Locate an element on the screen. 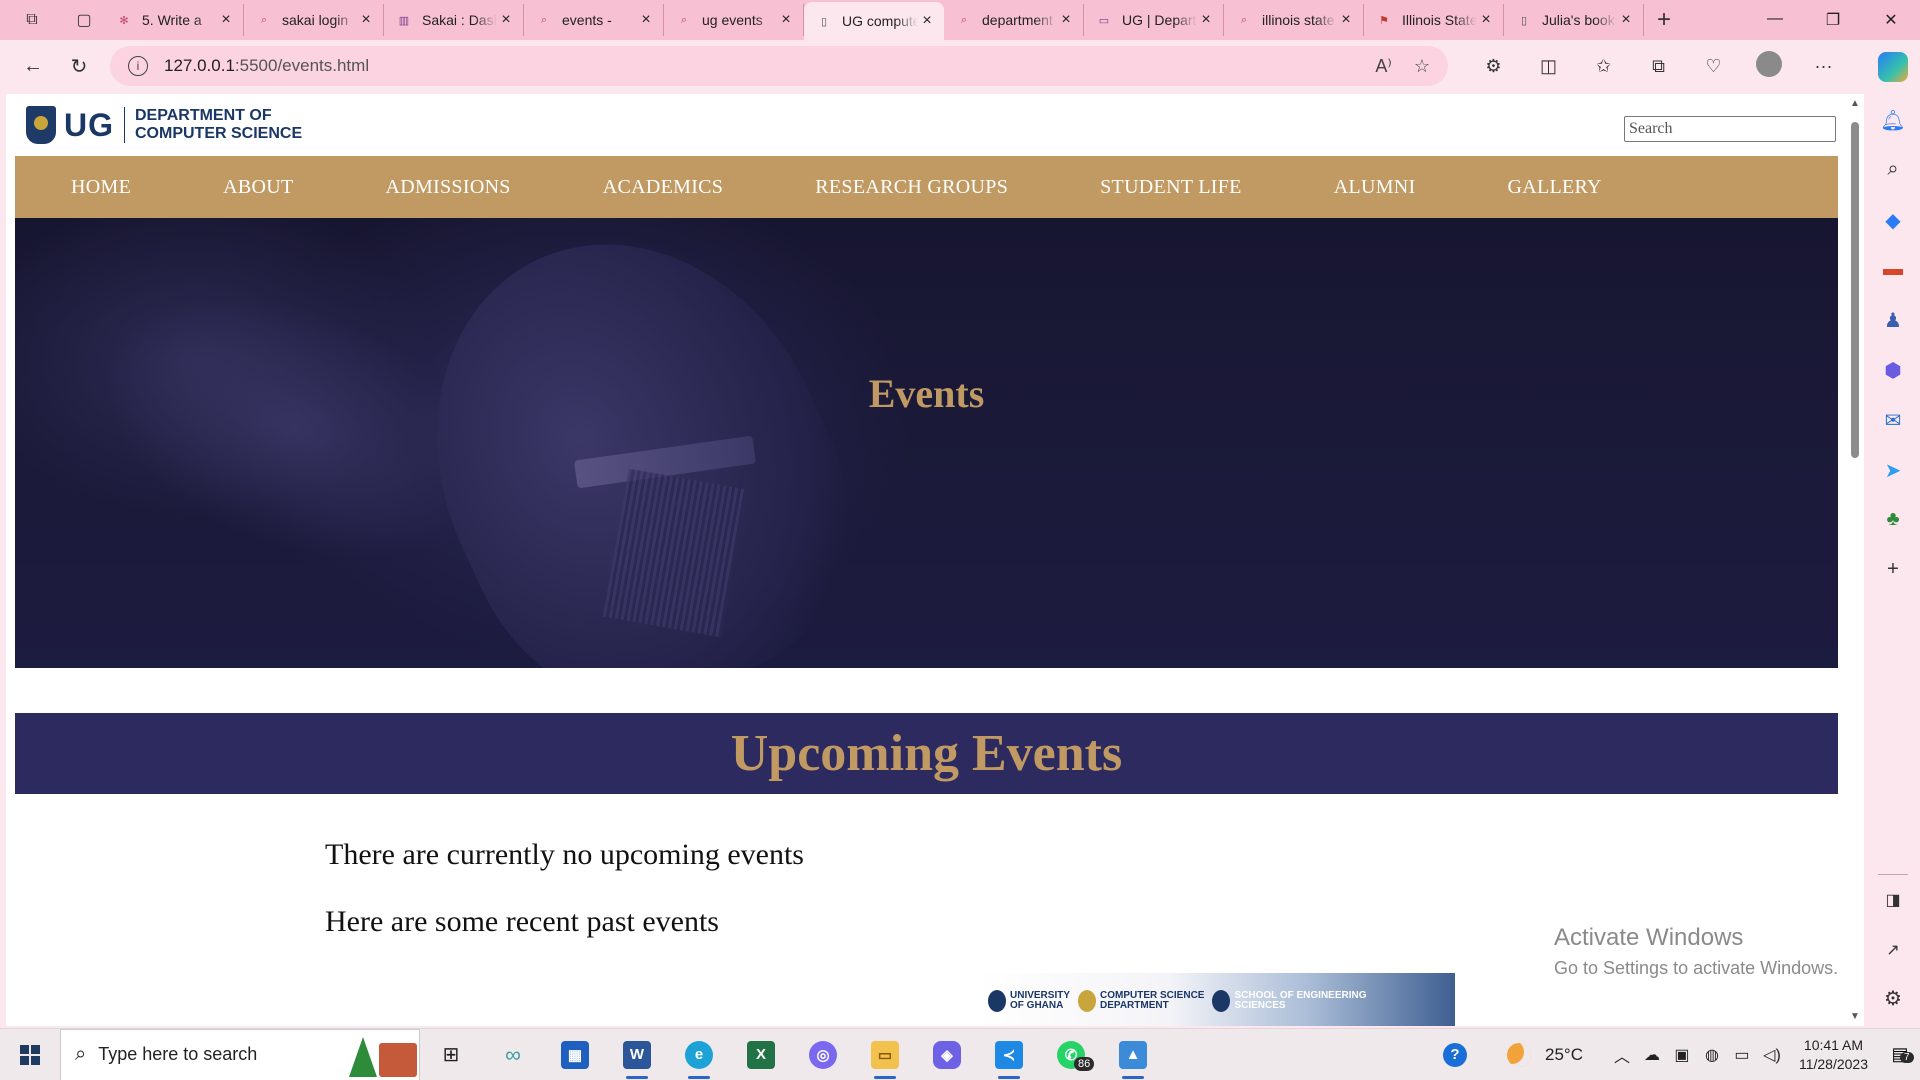 The width and height of the screenshot is (1920, 1080). browser-tab: ▥ Sakai : Dashboard× is located at coordinates (454, 20).